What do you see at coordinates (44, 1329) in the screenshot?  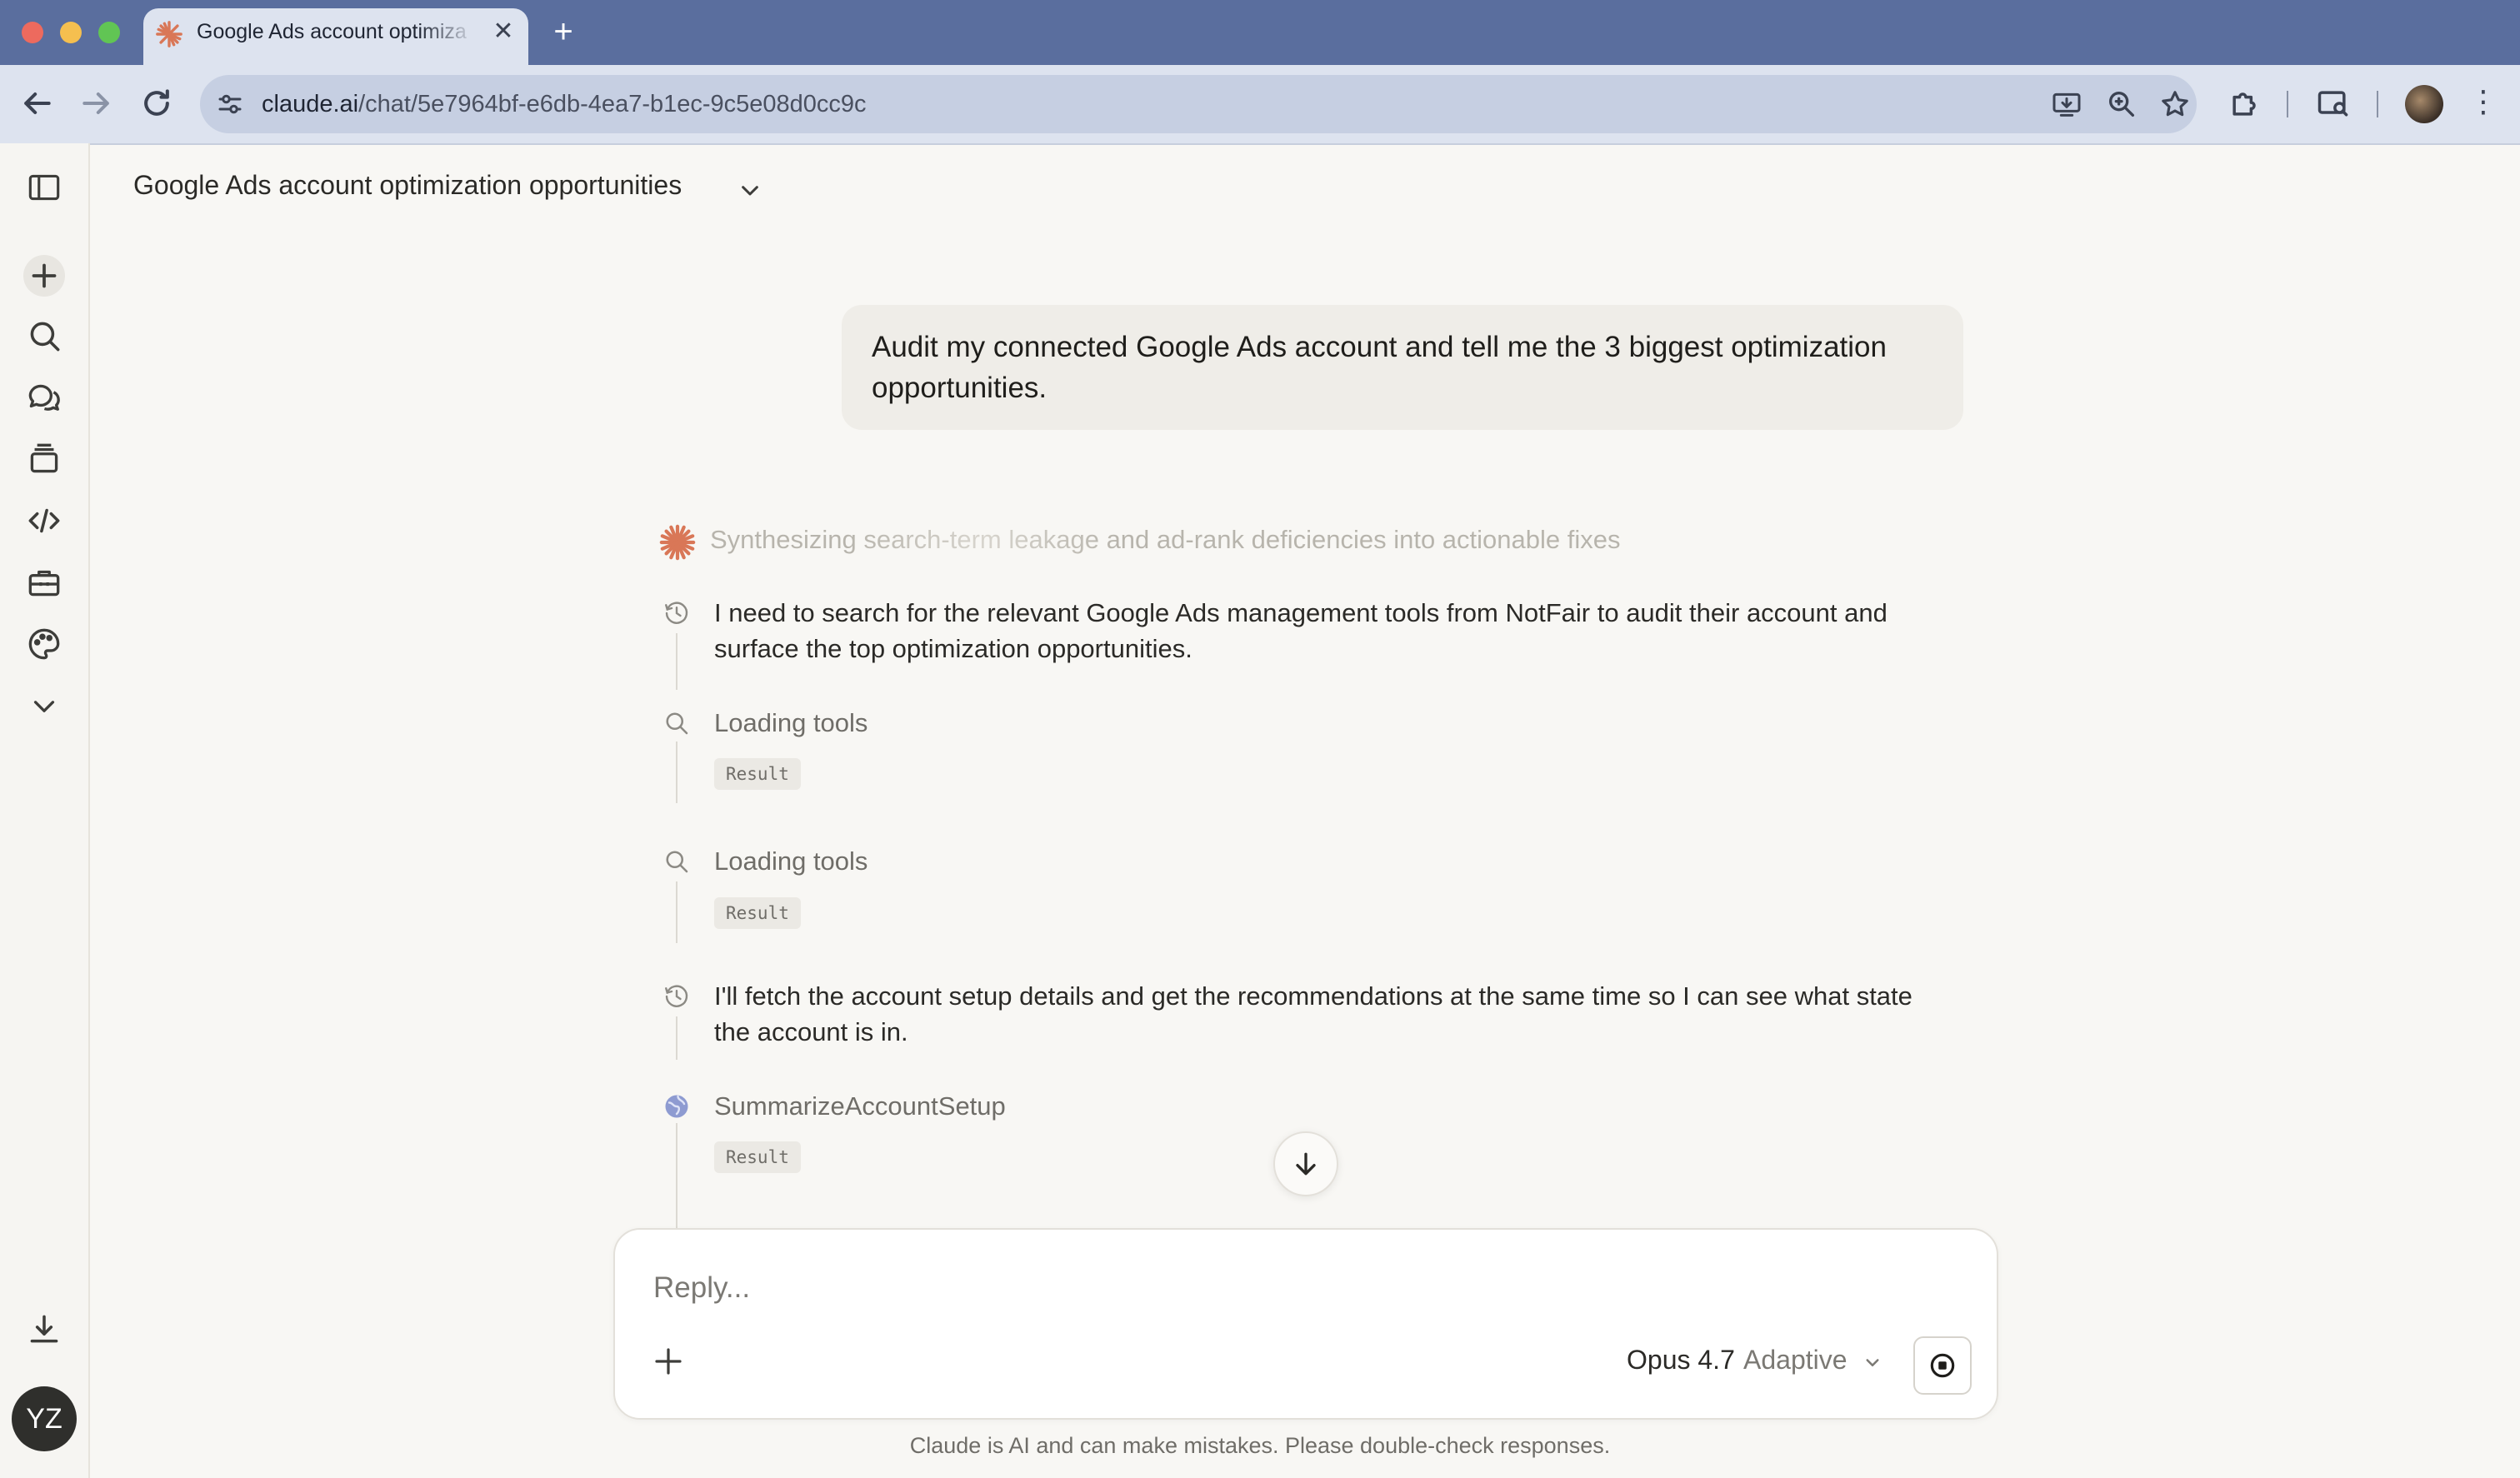 I see `download-icon` at bounding box center [44, 1329].